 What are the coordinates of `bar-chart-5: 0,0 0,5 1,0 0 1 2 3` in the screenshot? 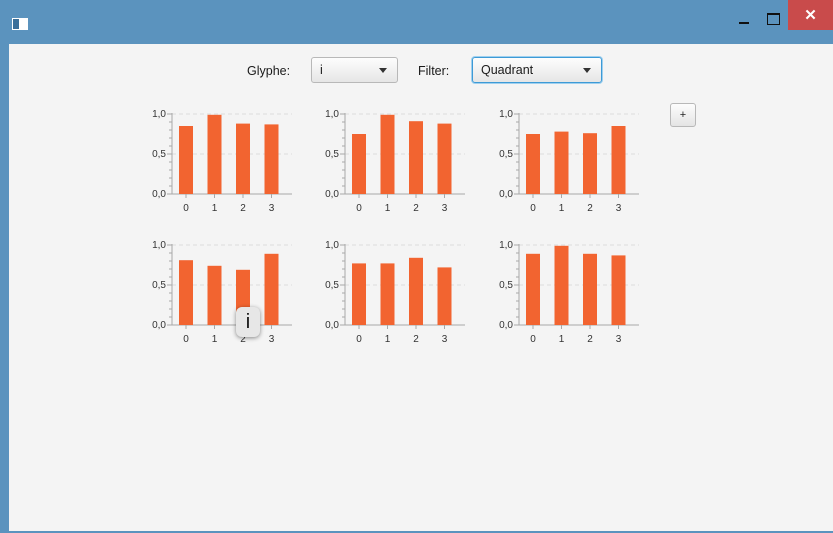 It's located at (569, 292).